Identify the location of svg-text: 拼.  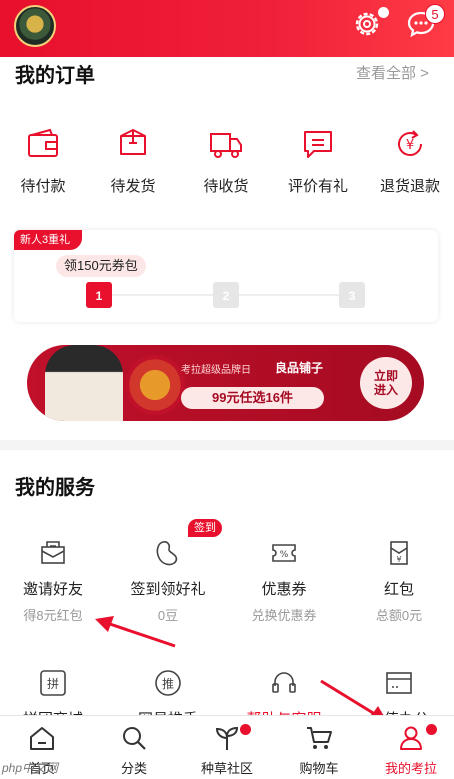
(53, 684).